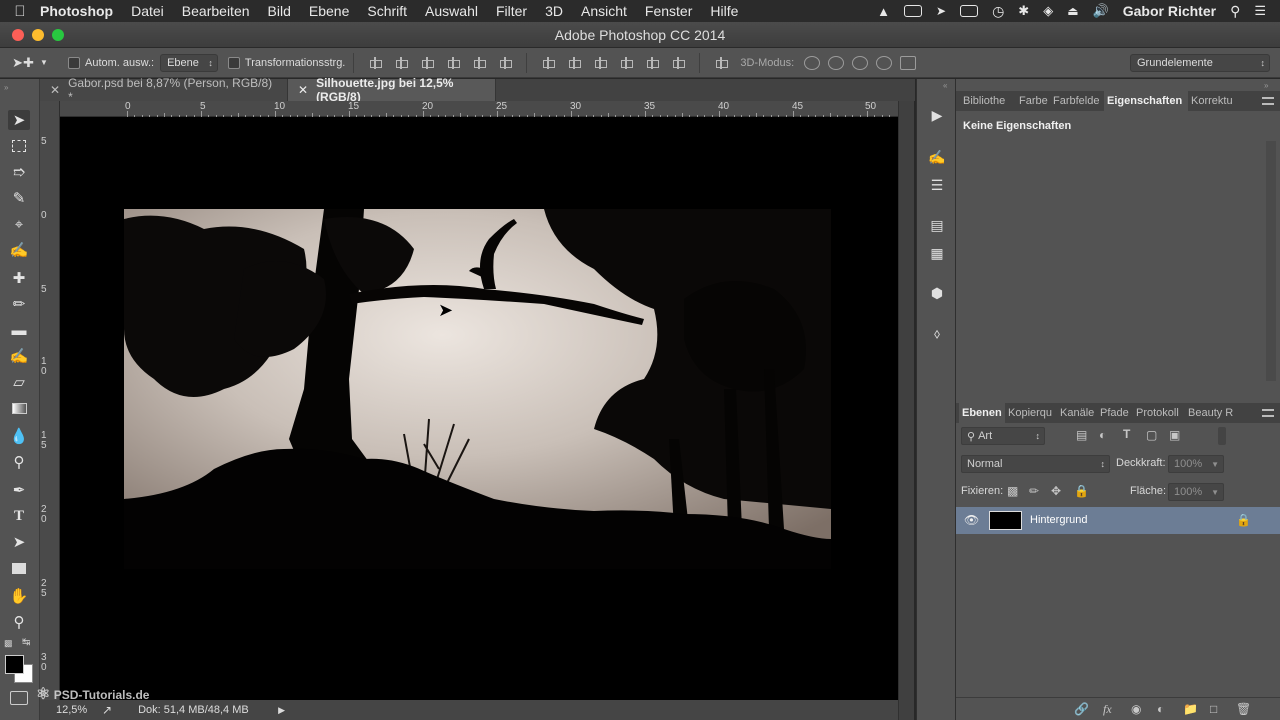 The width and height of the screenshot is (1280, 720). What do you see at coordinates (937, 185) in the screenshot?
I see `adjustments-icon: ☰` at bounding box center [937, 185].